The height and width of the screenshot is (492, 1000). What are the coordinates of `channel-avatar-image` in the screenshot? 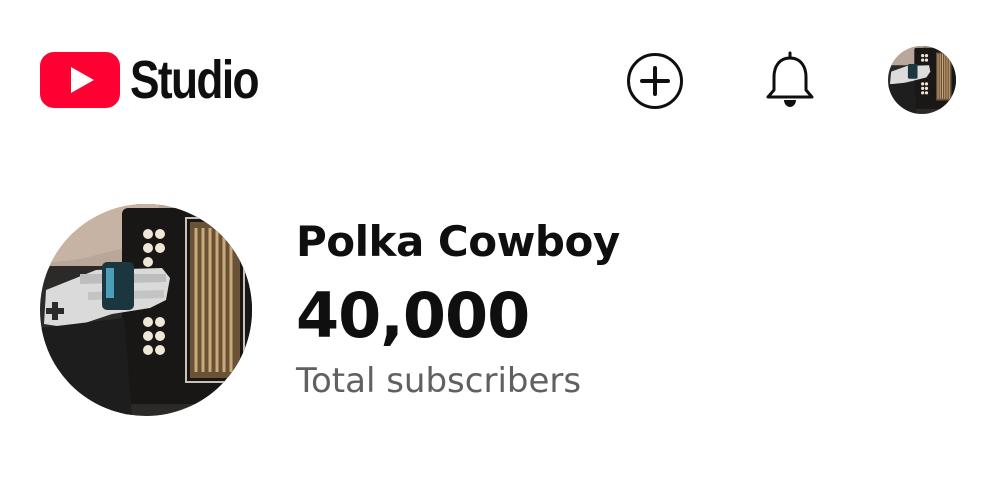 It's located at (146, 310).